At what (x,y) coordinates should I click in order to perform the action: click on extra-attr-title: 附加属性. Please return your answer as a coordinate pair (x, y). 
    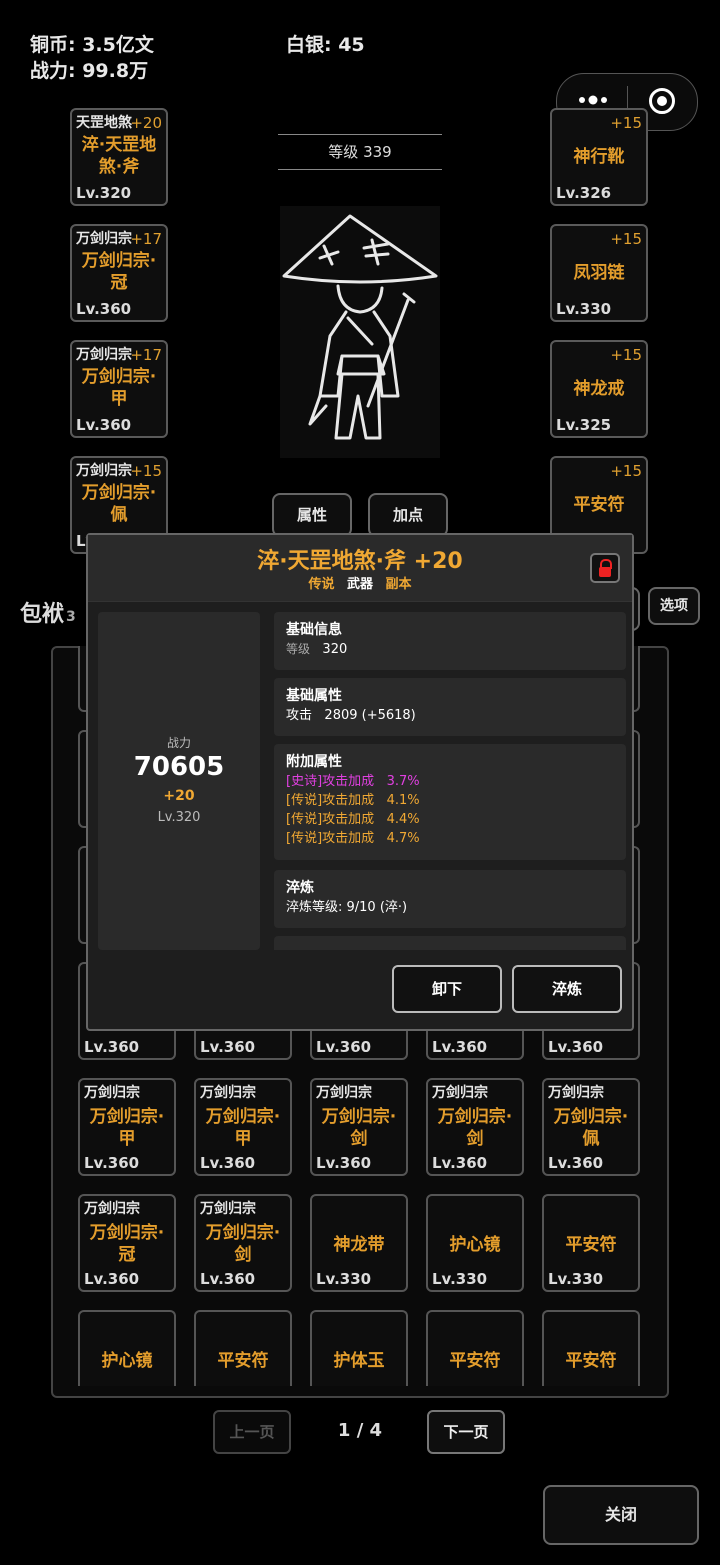
    Looking at the image, I should click on (314, 762).